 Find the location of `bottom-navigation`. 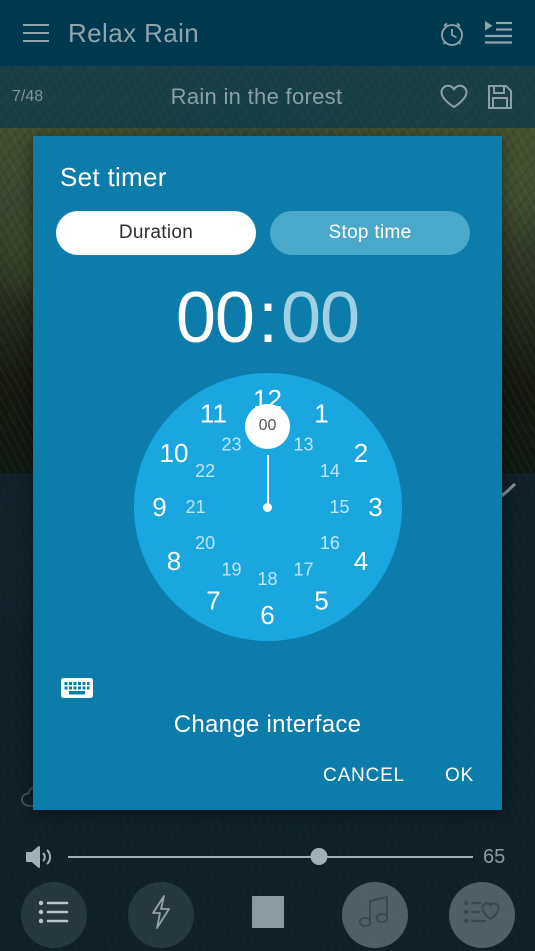

bottom-navigation is located at coordinates (267, 914).